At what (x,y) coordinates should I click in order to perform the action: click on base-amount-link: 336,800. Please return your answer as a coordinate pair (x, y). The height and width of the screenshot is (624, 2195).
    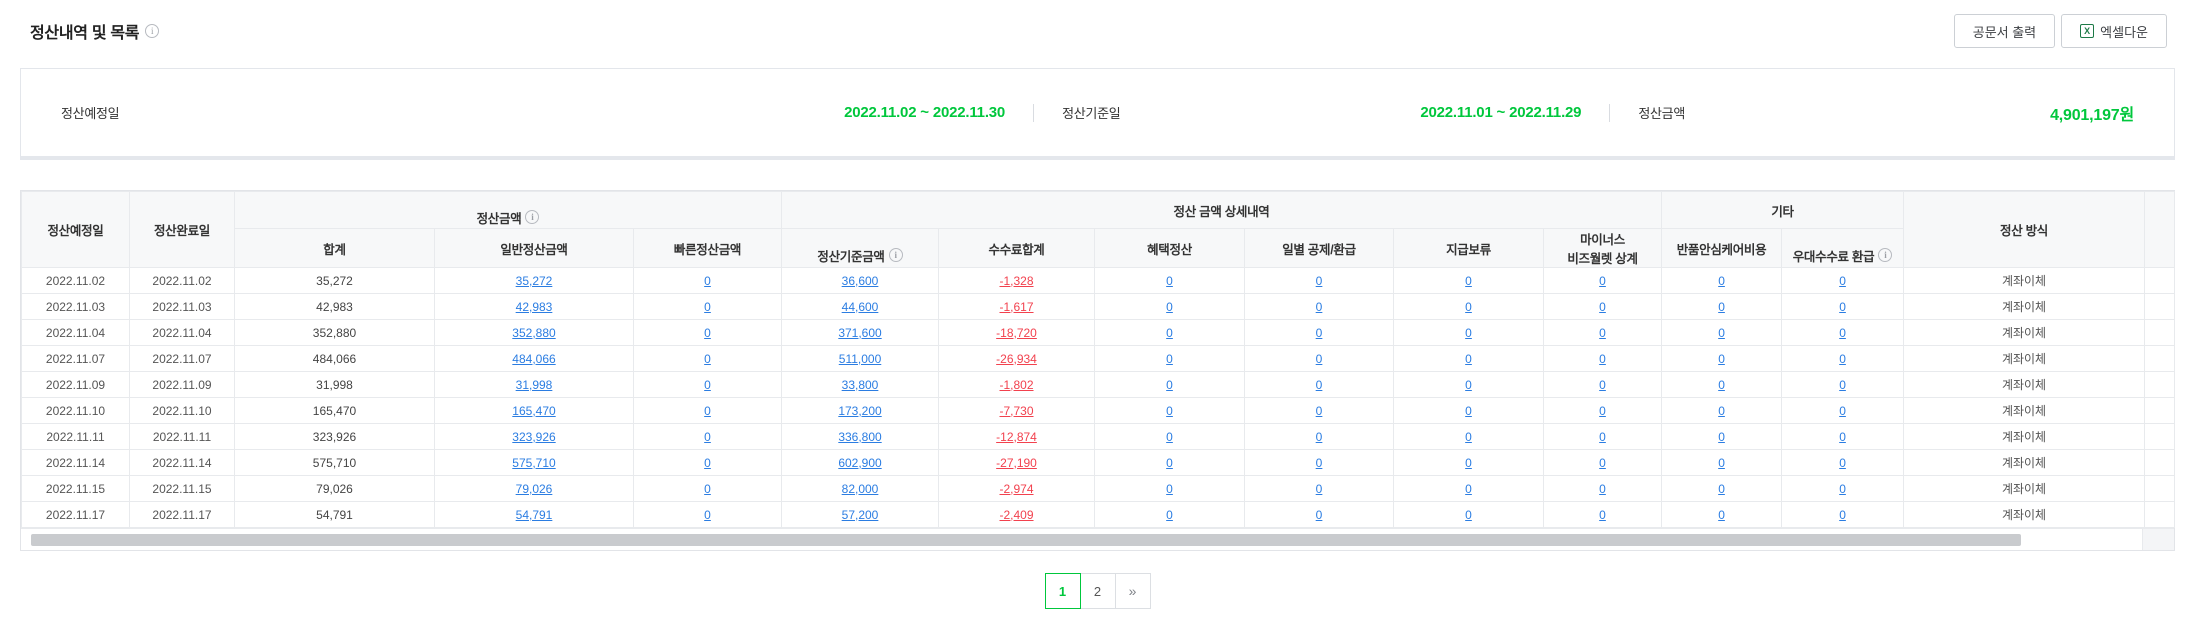
    Looking at the image, I should click on (859, 437).